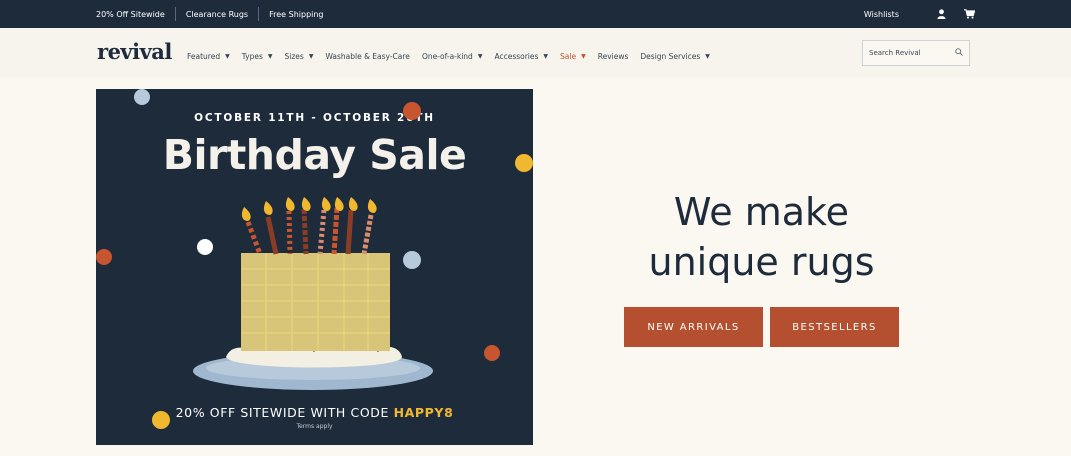 This screenshot has height=456, width=1071. I want to click on hero-line-1: We make, so click(761, 212).